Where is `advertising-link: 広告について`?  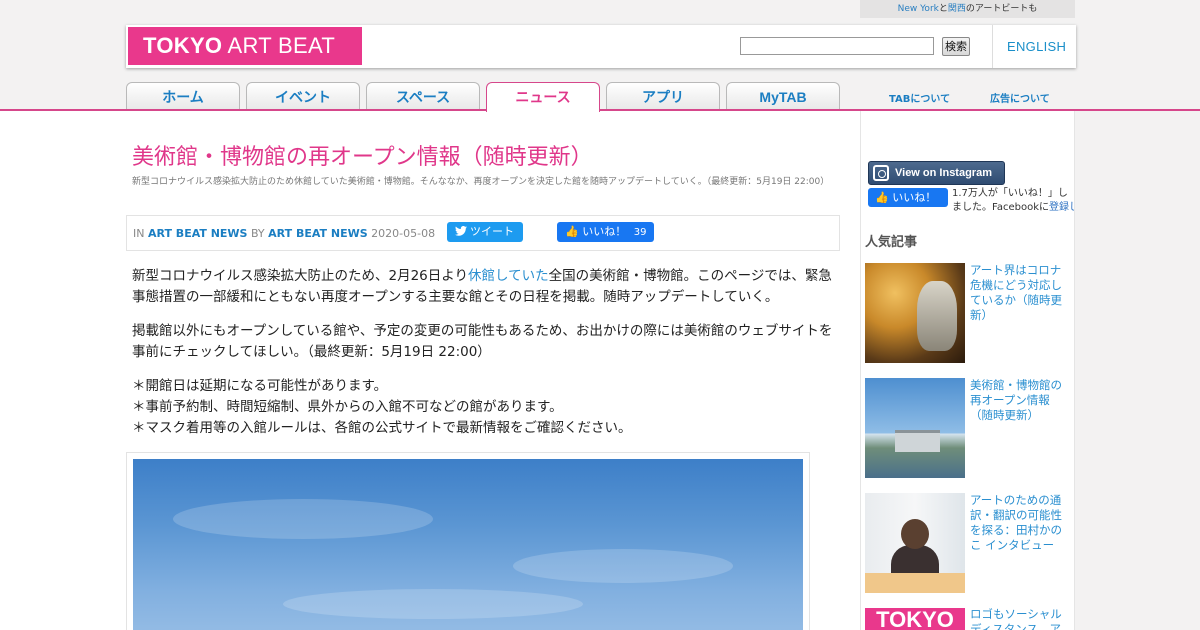
advertising-link: 広告について is located at coordinates (1020, 97).